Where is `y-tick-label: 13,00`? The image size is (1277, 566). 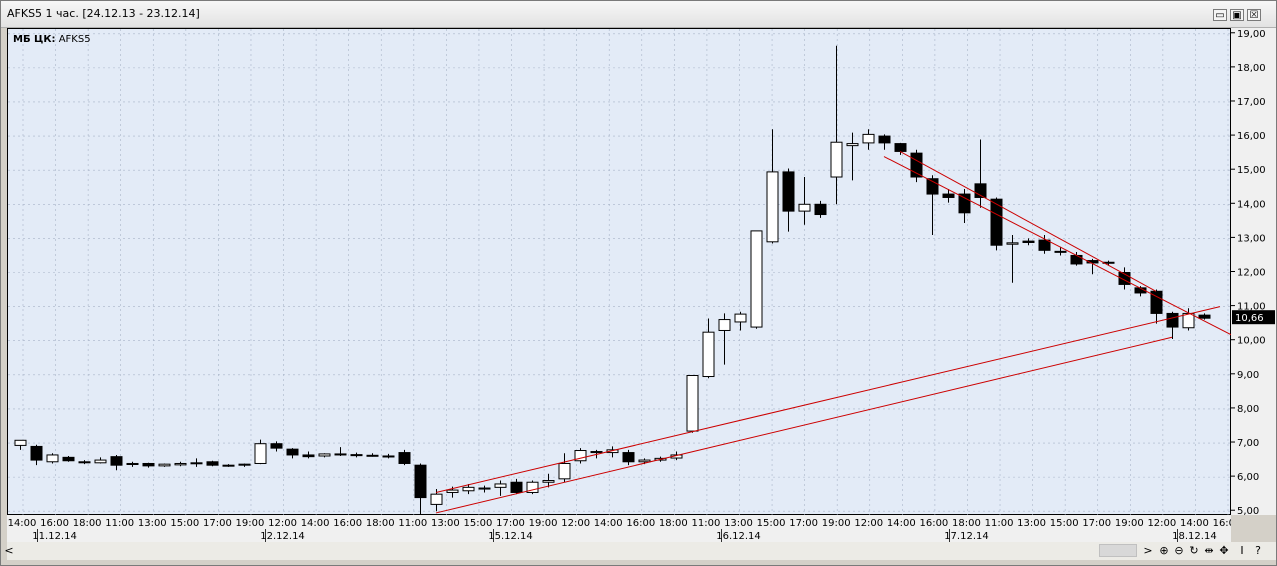 y-tick-label: 13,00 is located at coordinates (1251, 238).